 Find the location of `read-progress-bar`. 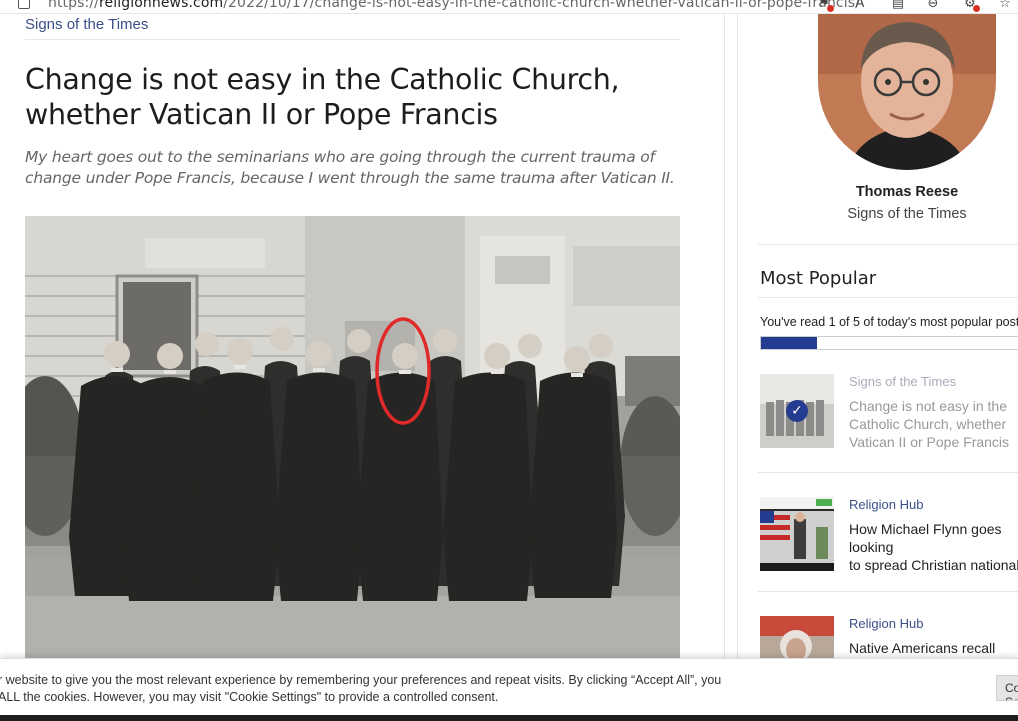

read-progress-bar is located at coordinates (889, 343).